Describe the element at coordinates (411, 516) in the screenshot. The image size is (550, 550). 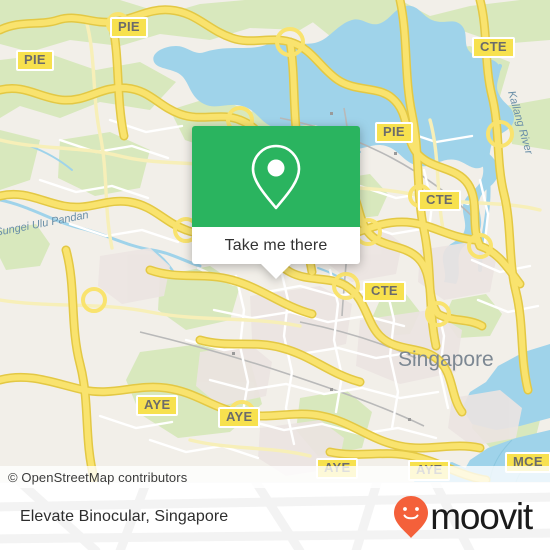
I see `moovit-pin-icon` at that location.